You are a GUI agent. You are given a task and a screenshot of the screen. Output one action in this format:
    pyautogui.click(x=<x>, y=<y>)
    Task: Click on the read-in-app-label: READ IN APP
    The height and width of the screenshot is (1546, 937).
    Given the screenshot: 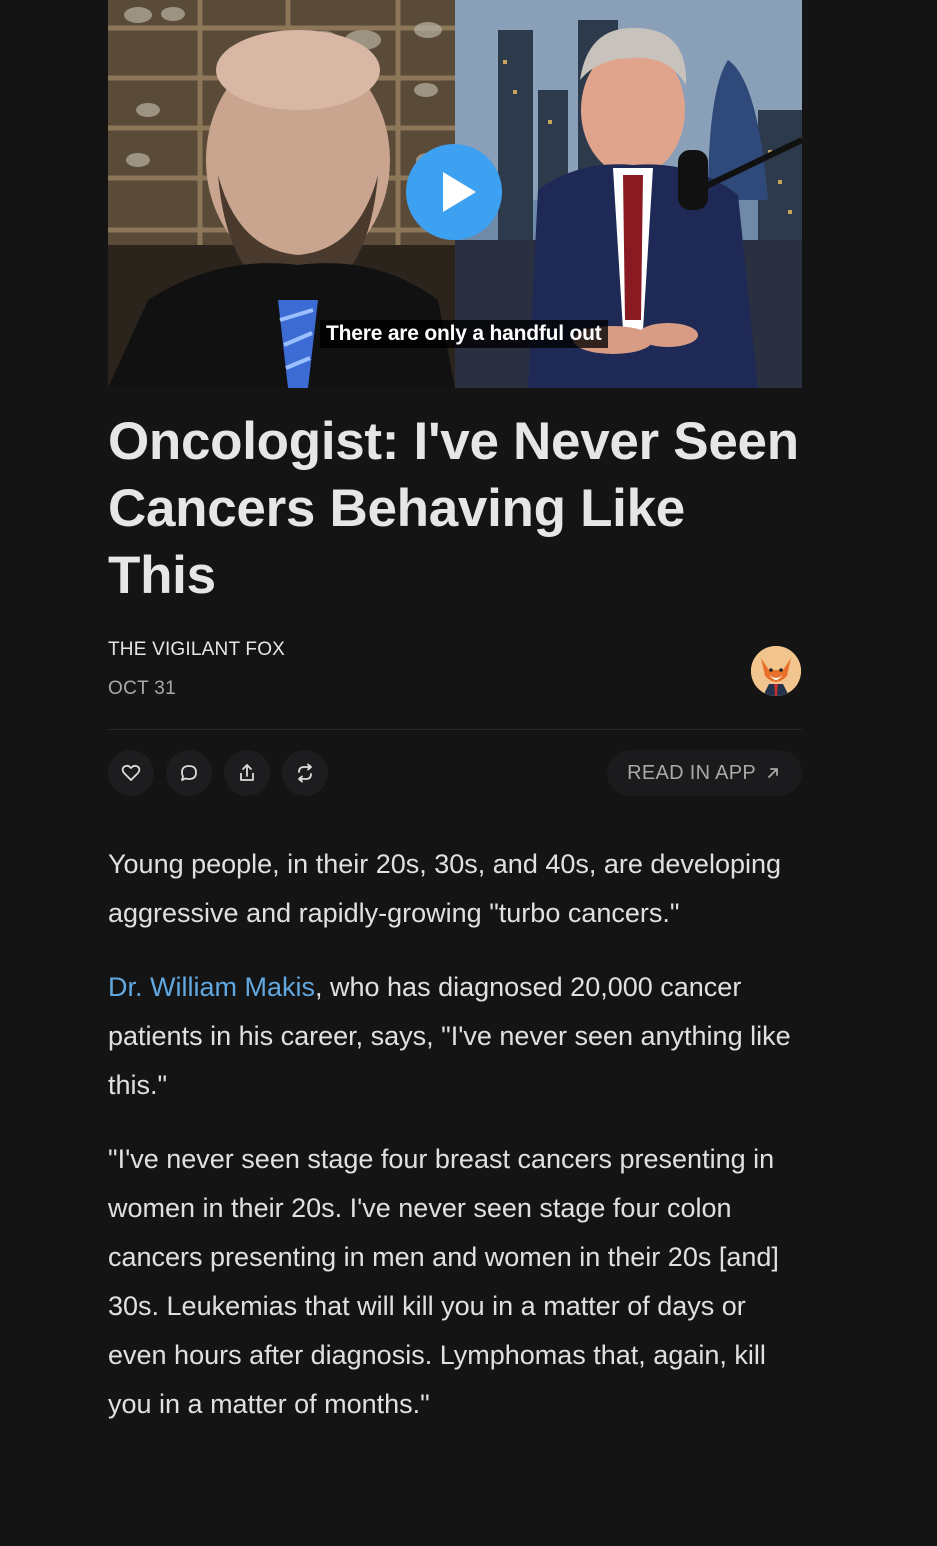 What is the action you would take?
    pyautogui.click(x=691, y=772)
    